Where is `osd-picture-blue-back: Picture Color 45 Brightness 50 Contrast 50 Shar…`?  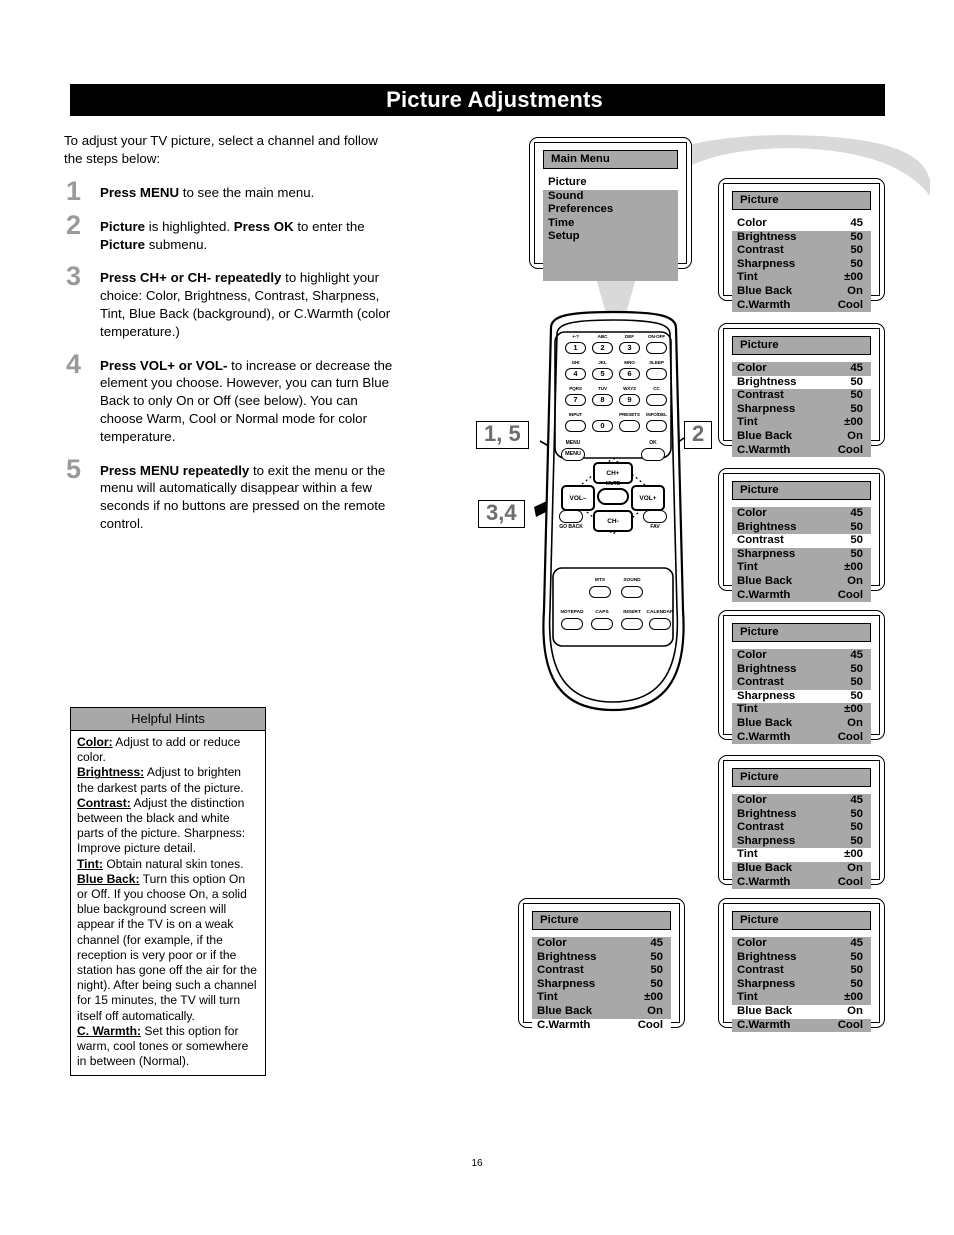
osd-picture-blue-back: Picture Color 45 Brightness 50 Contrast 50 Shar… is located at coordinates (801, 965).